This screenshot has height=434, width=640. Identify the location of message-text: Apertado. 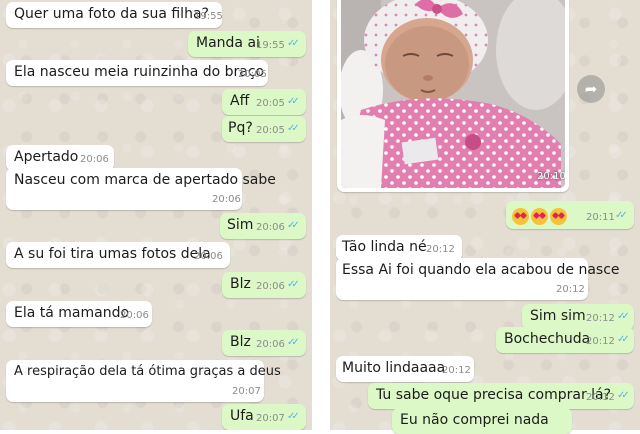
(46, 157).